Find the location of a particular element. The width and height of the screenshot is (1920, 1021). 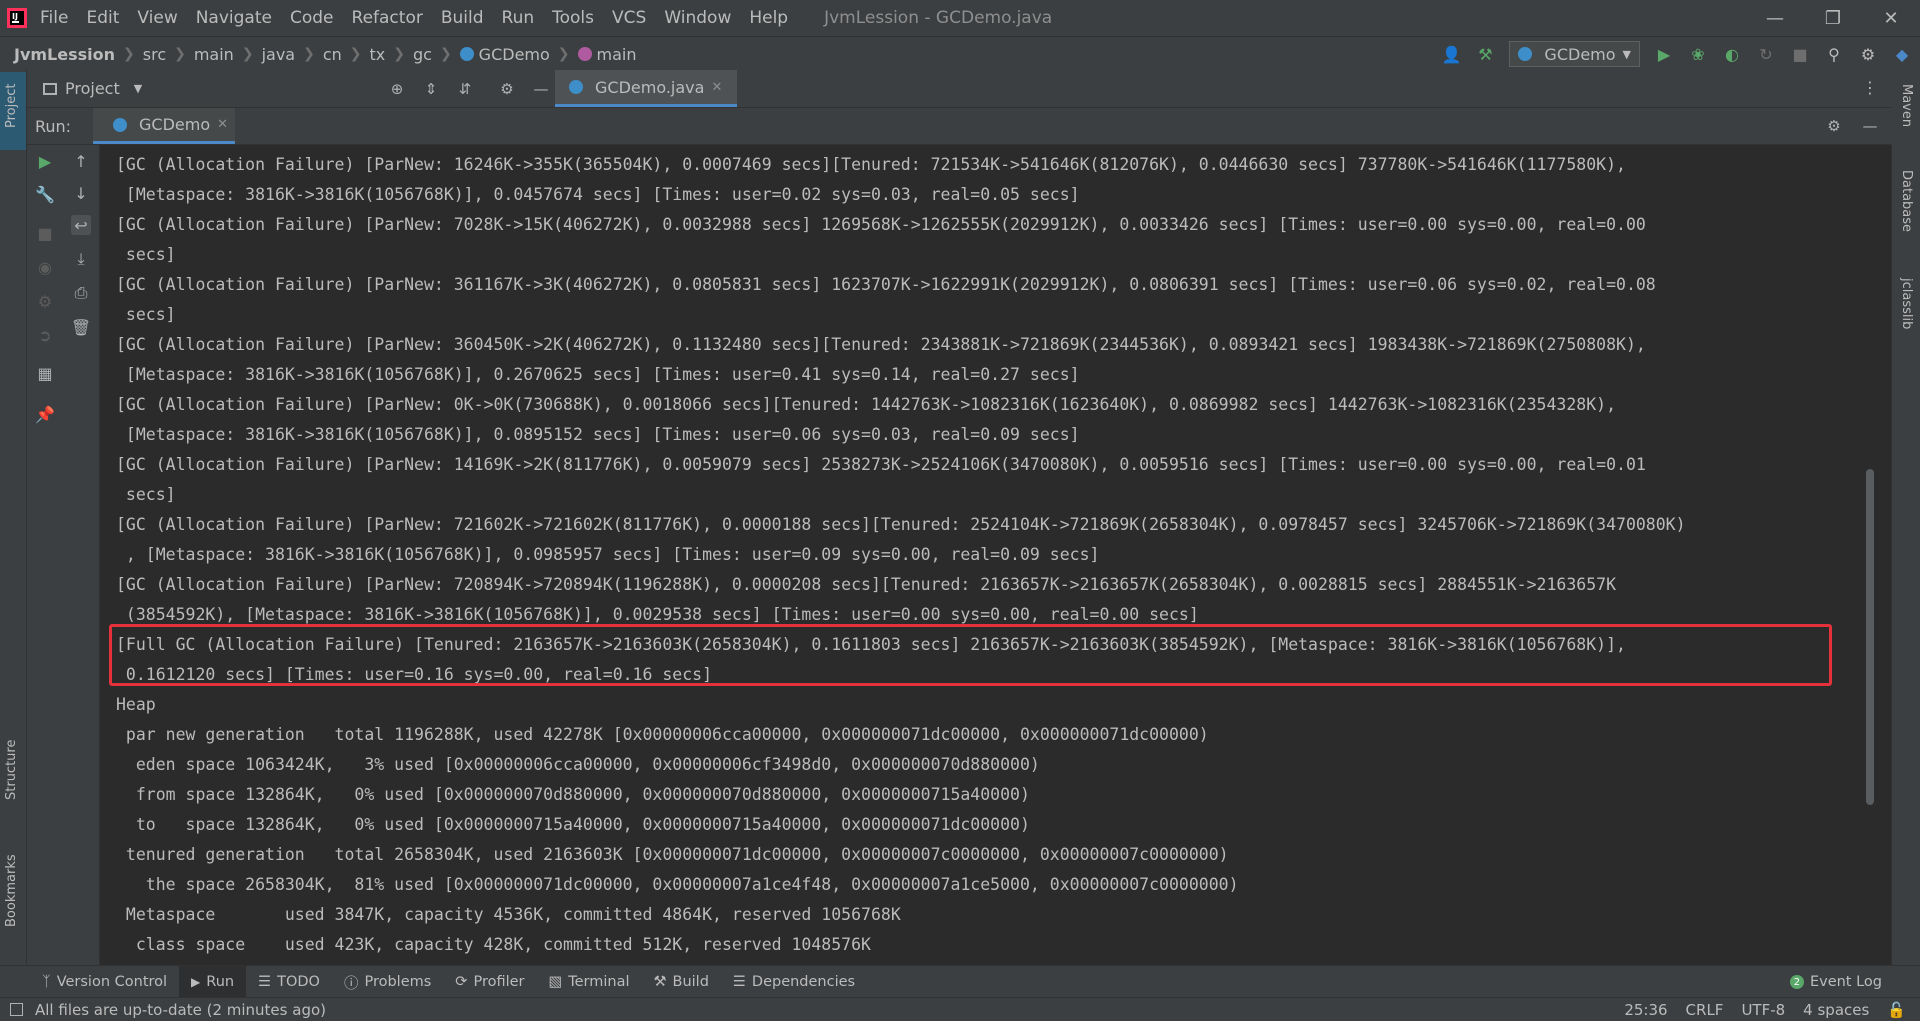

breadcrumb-gc: gc is located at coordinates (422, 54).